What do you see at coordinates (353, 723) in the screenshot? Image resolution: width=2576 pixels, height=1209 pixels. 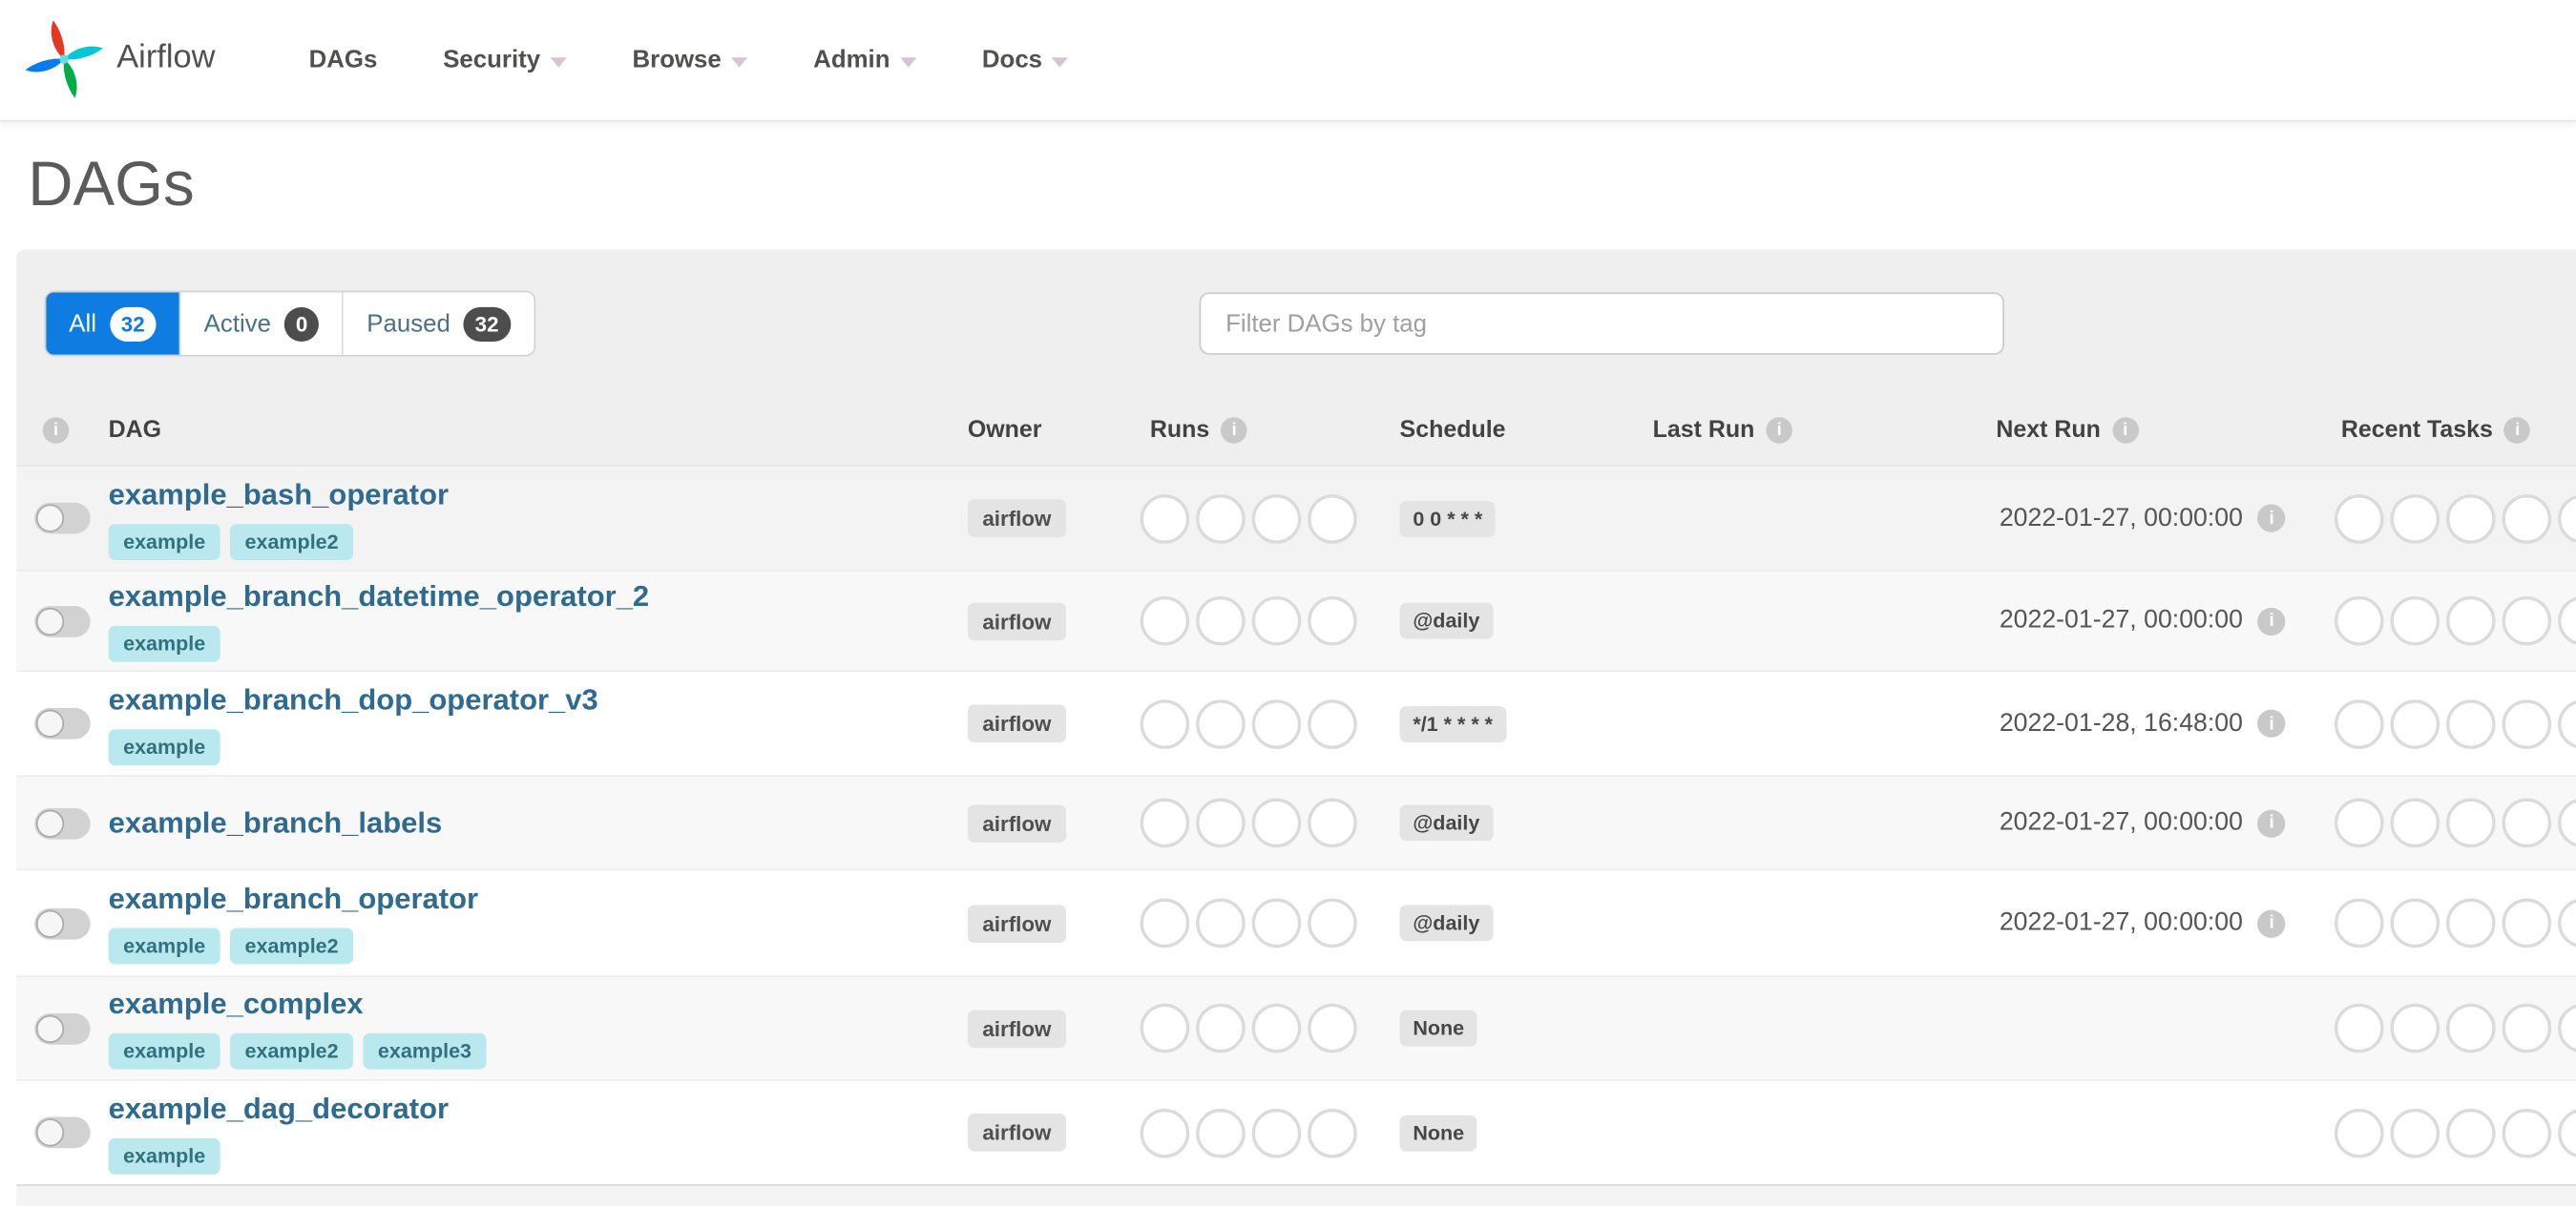 I see `dag-cell: example_branch_dop_operator_v3example` at bounding box center [353, 723].